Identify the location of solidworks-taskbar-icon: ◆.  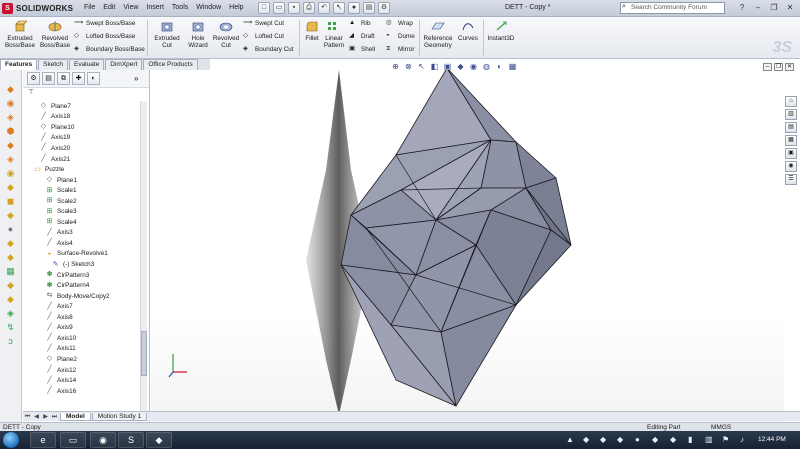
(159, 440).